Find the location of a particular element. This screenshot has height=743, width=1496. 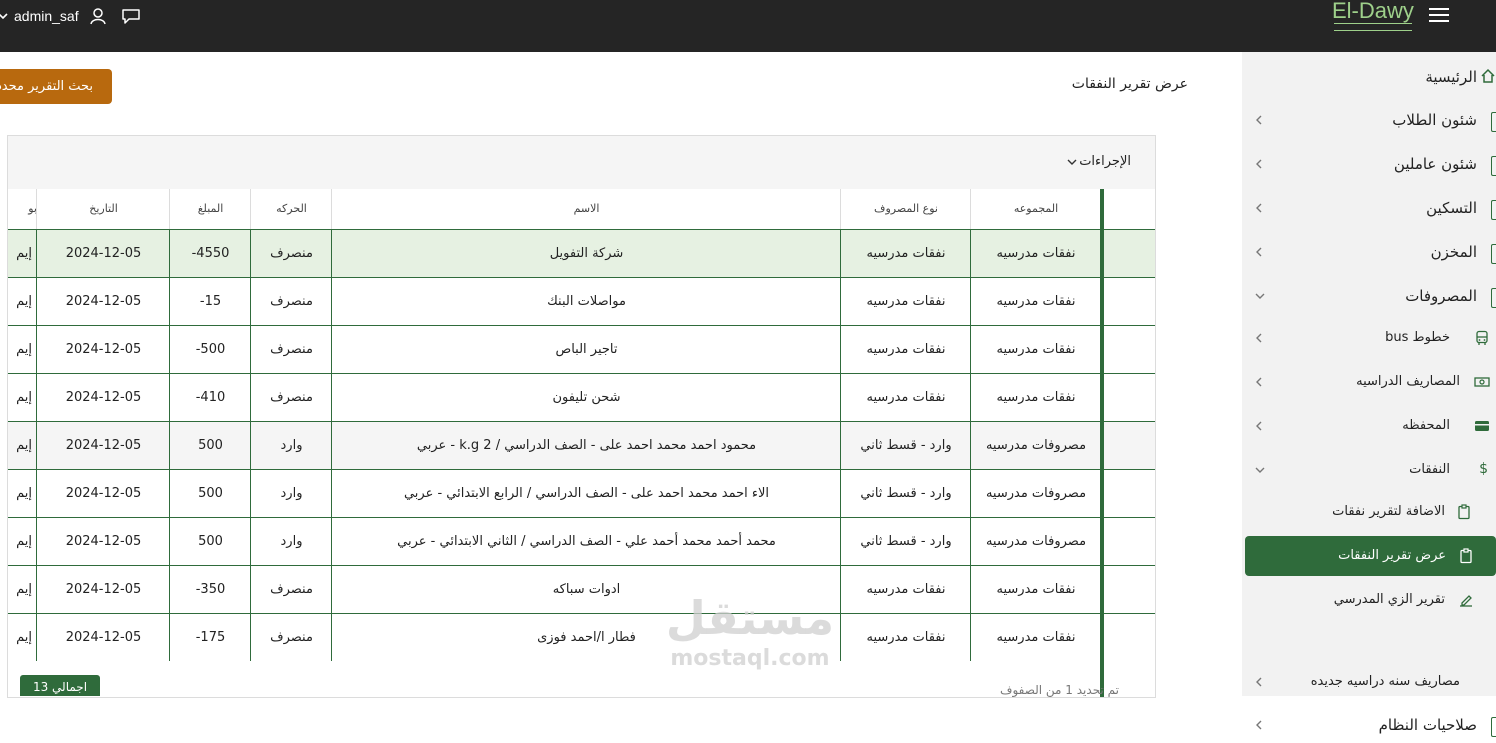

column-header: نوع المصروف is located at coordinates (905, 209).